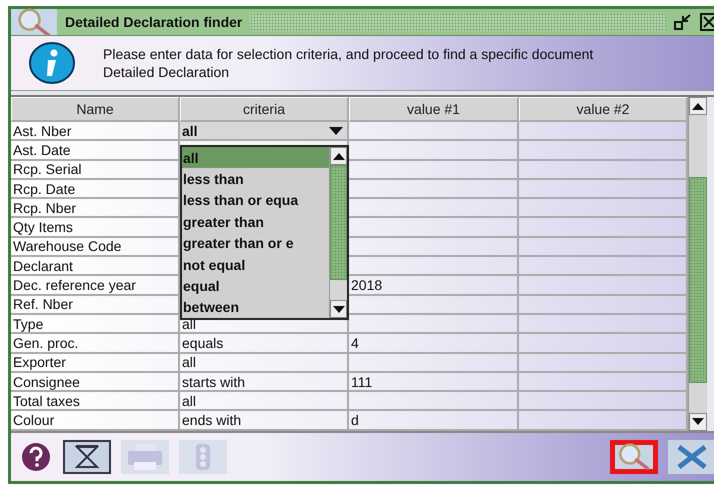  Describe the element at coordinates (95, 402) in the screenshot. I see `table-cell: Total taxes` at that location.